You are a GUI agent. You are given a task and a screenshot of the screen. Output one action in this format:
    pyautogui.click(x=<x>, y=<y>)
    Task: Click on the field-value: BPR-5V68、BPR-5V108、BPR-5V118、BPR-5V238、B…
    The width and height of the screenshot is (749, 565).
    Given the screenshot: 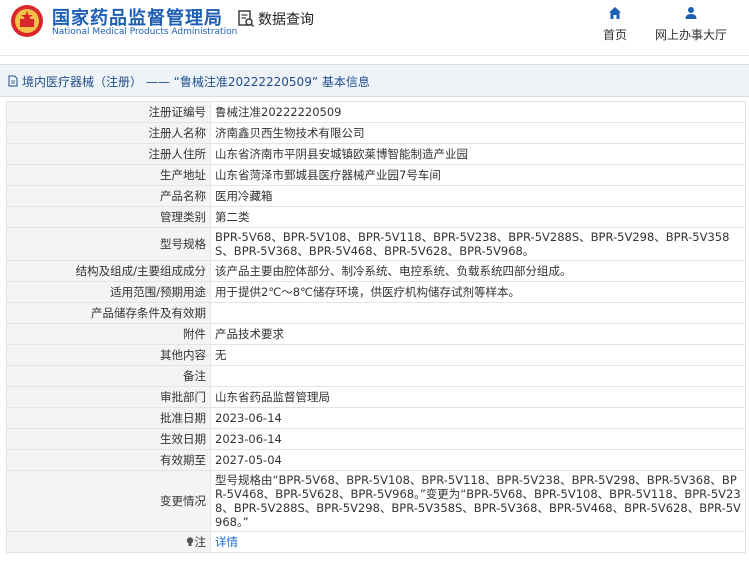 What is the action you would take?
    pyautogui.click(x=478, y=244)
    